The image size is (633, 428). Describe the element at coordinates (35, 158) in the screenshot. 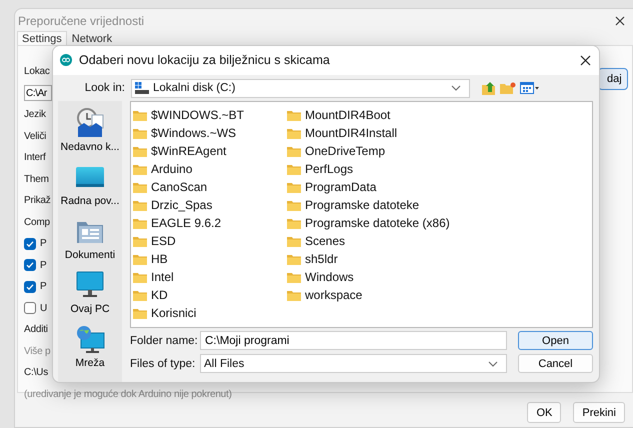

I see `setting-label: Interf` at that location.